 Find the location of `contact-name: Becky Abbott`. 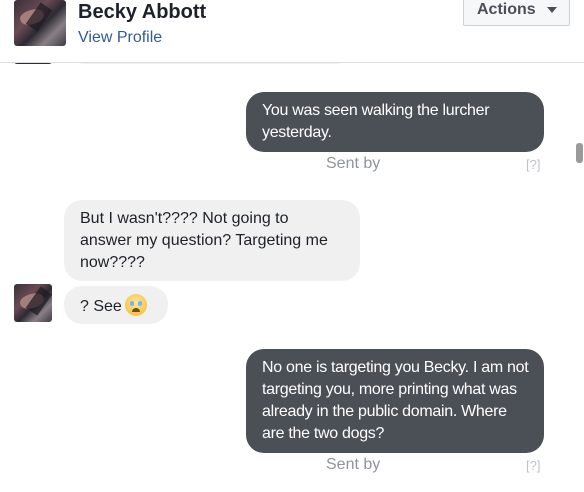

contact-name: Becky Abbott is located at coordinates (142, 12).